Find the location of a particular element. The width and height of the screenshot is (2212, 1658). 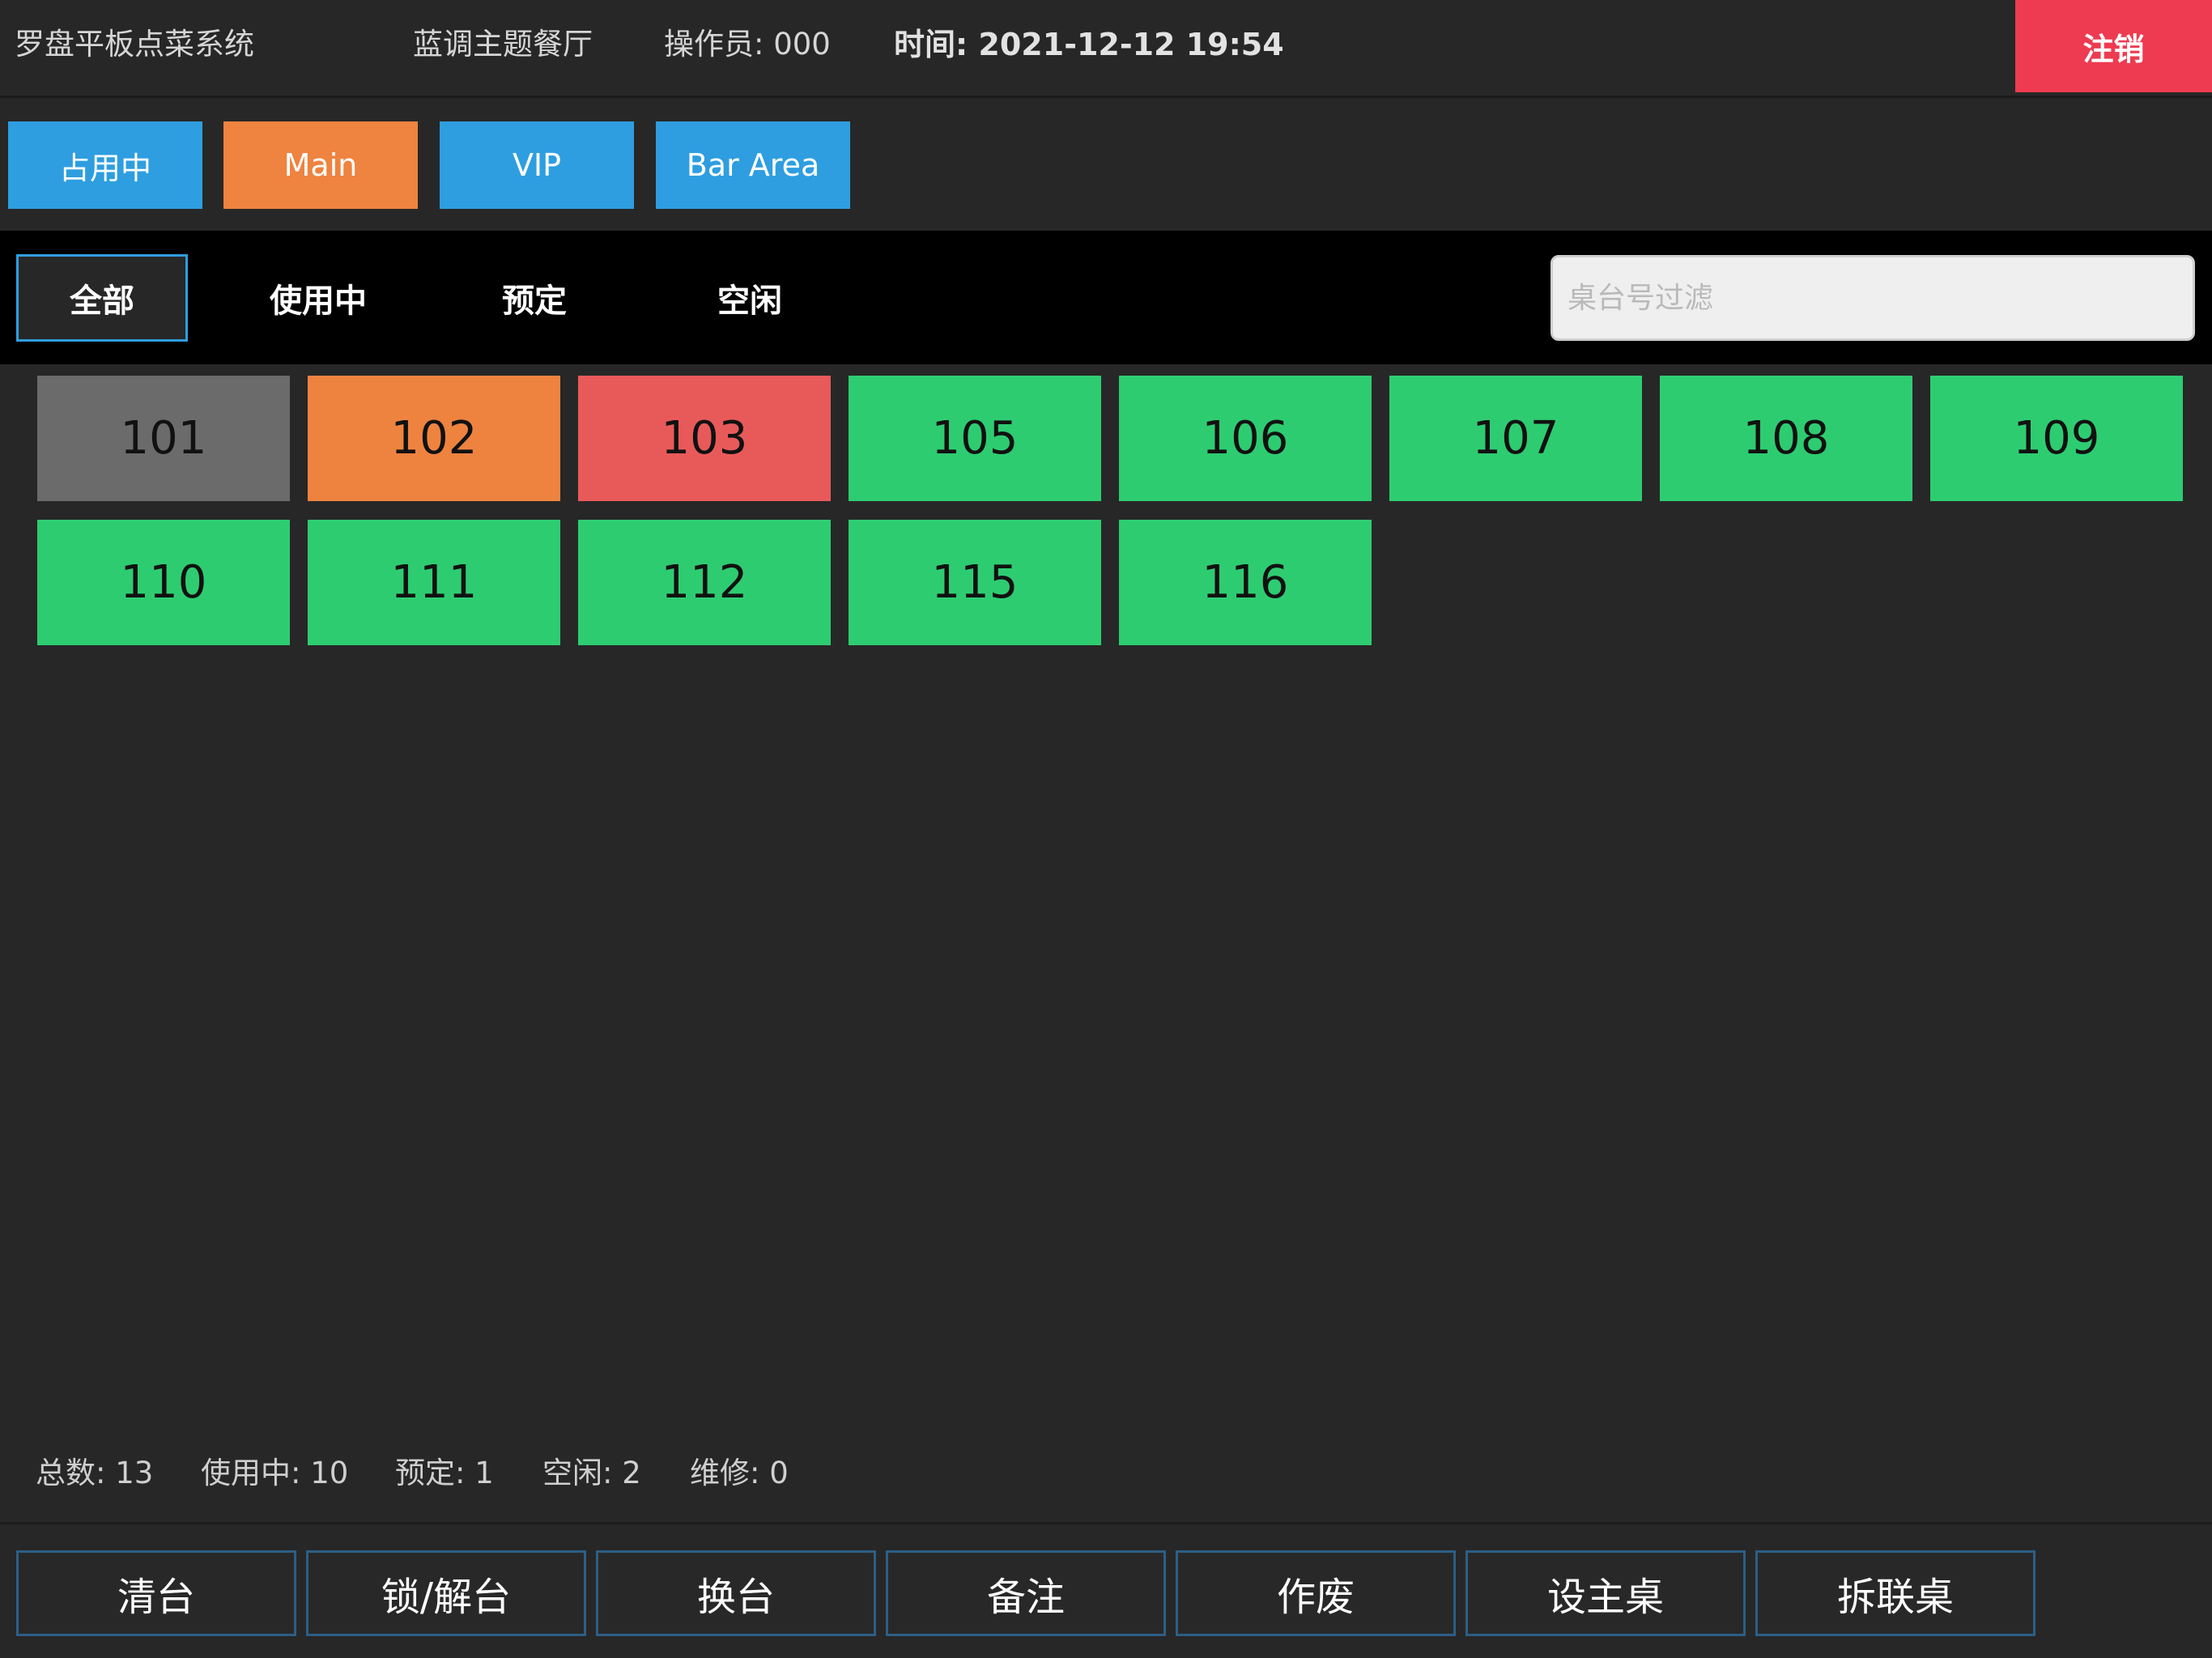

summary-total: 总数: 13 is located at coordinates (95, 1473).